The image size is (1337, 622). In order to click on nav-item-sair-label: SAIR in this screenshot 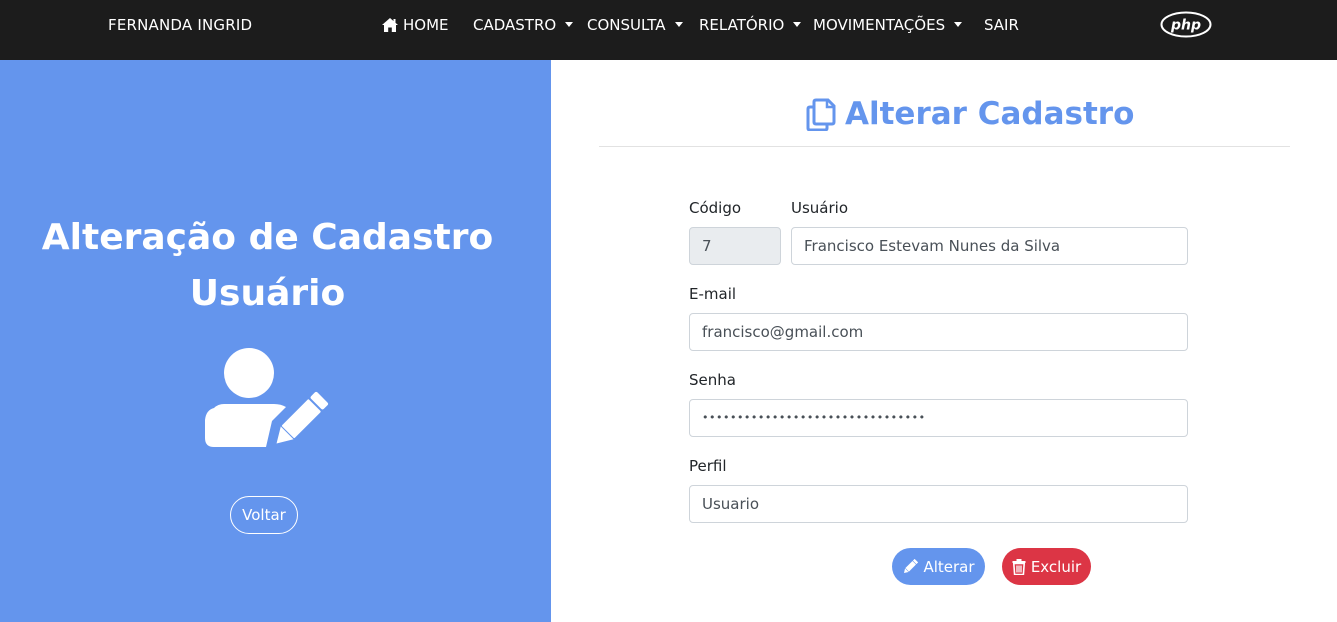, I will do `click(1001, 25)`.